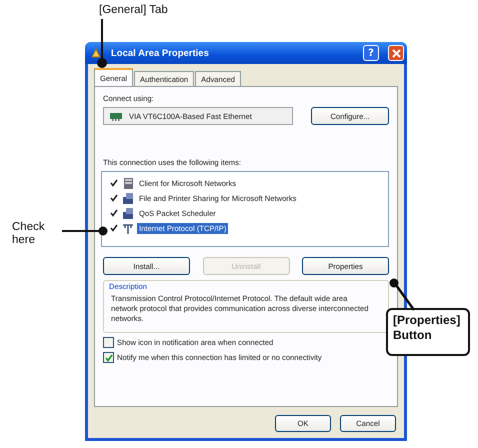 This screenshot has width=478, height=448. What do you see at coordinates (371, 53) in the screenshot?
I see `help-button: ?` at bounding box center [371, 53].